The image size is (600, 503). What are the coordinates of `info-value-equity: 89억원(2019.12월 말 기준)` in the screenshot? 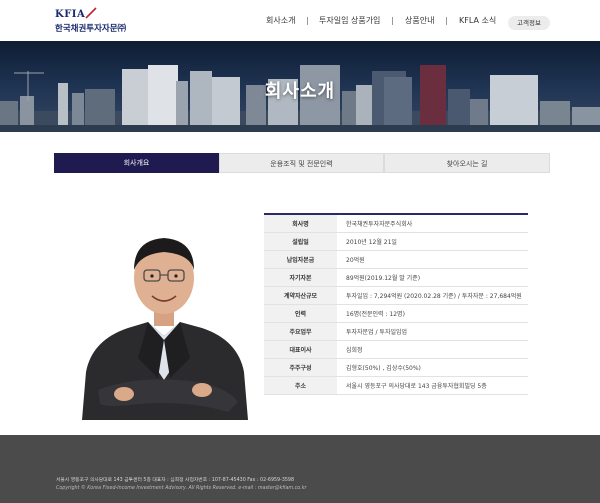 It's located at (383, 278).